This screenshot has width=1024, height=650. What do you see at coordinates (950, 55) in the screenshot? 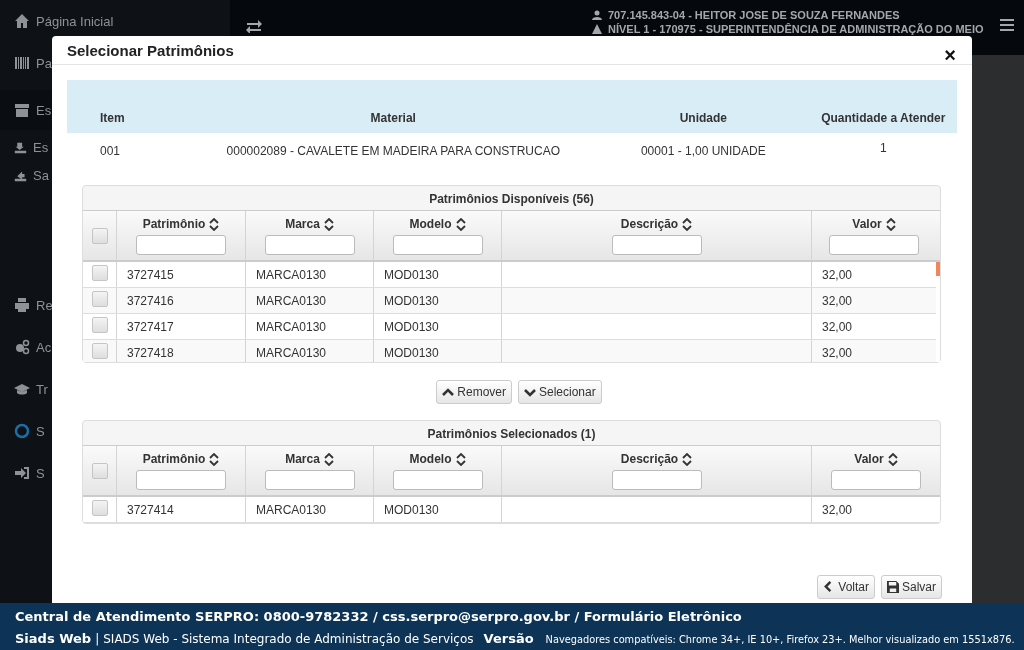
I see `close-button: ×` at bounding box center [950, 55].